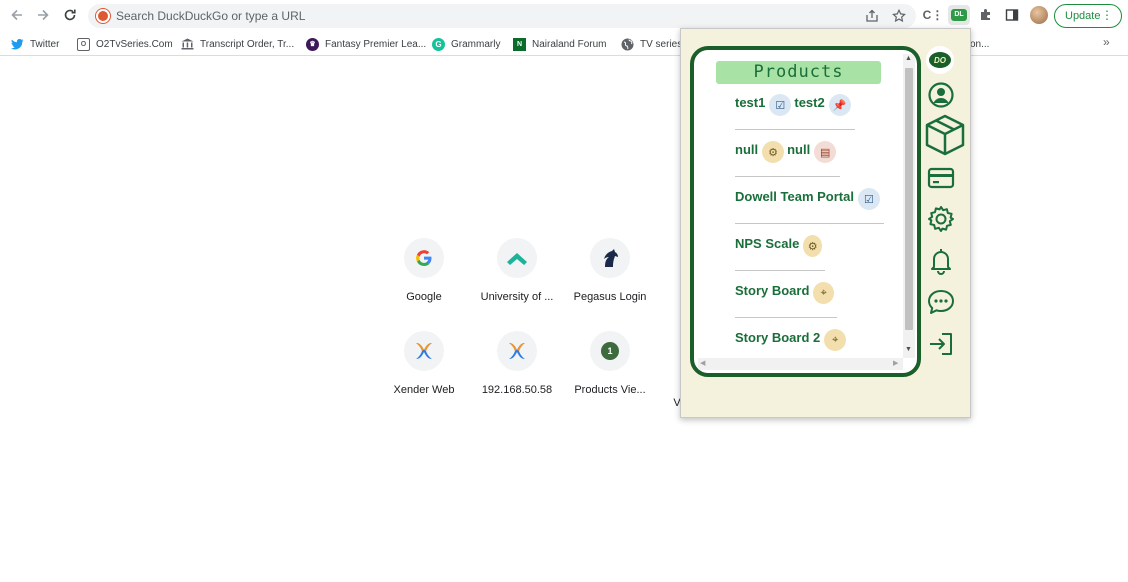 The image size is (1128, 582). I want to click on product-link: NPS Scale, so click(767, 244).